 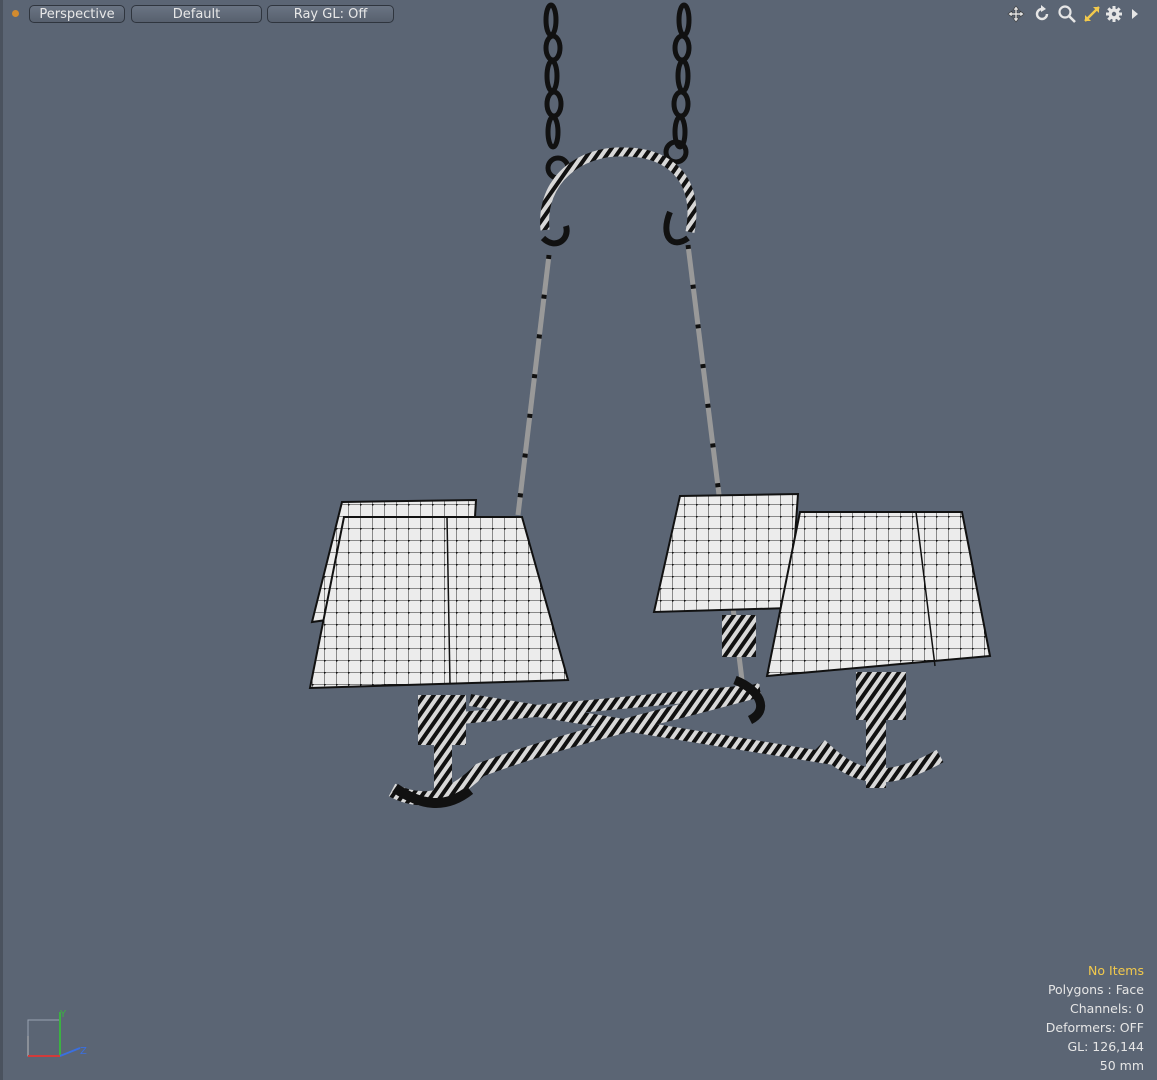 I want to click on axis-gizmo: Y Z, so click(x=57, y=1033).